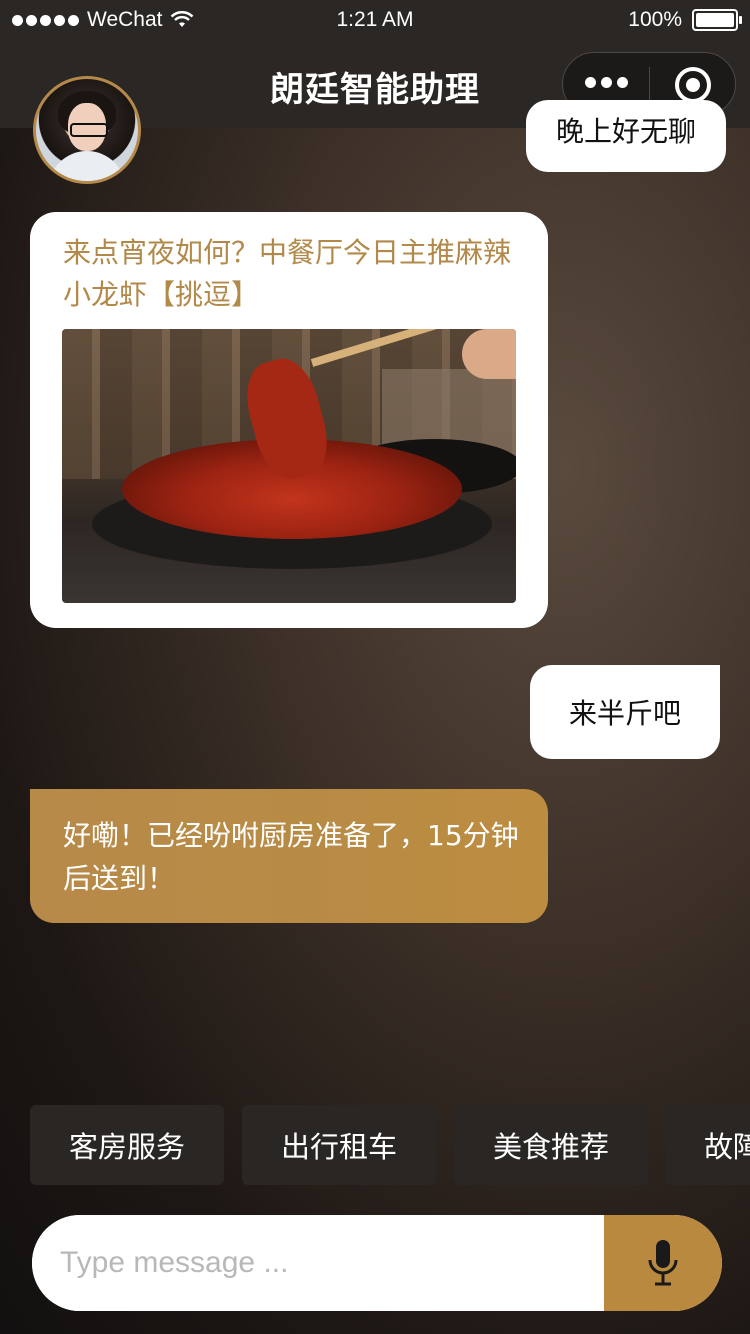 The image size is (750, 1334). I want to click on user-reply-text: 来半斤吧, so click(624, 713).